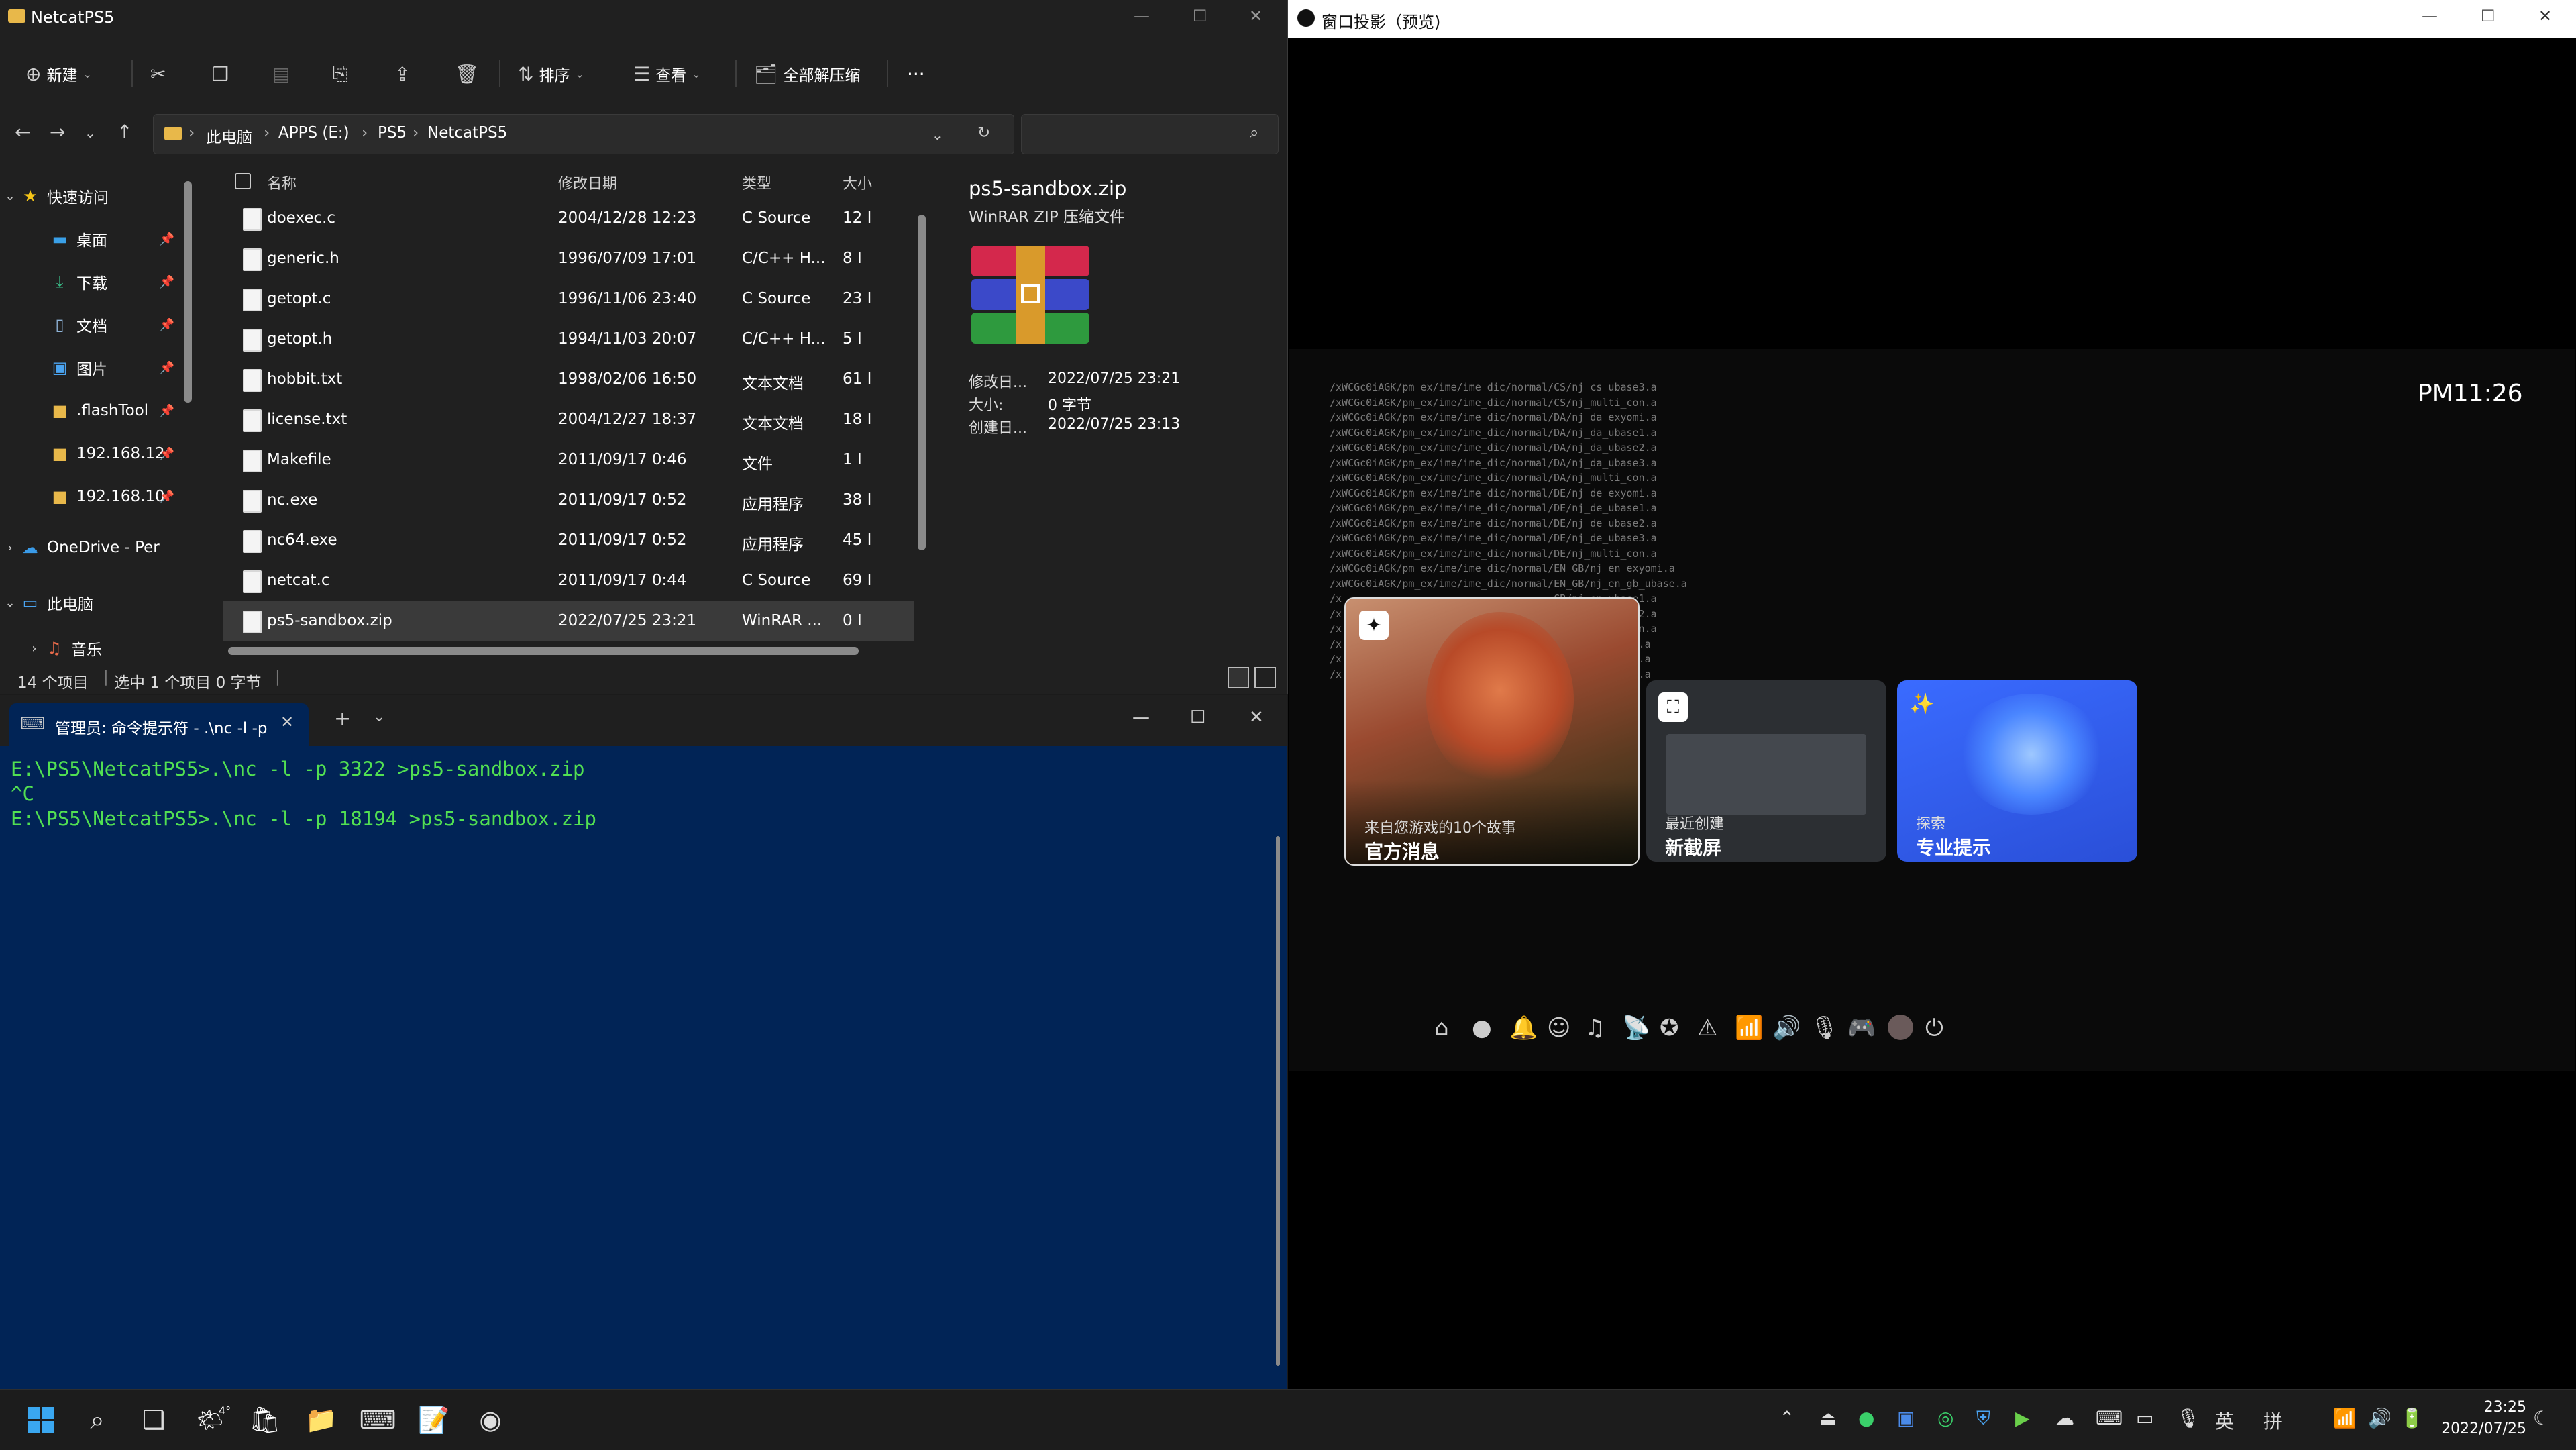  Describe the element at coordinates (467, 133) in the screenshot. I see `breadcrumb-netcatps5: NetcatPS5` at that location.